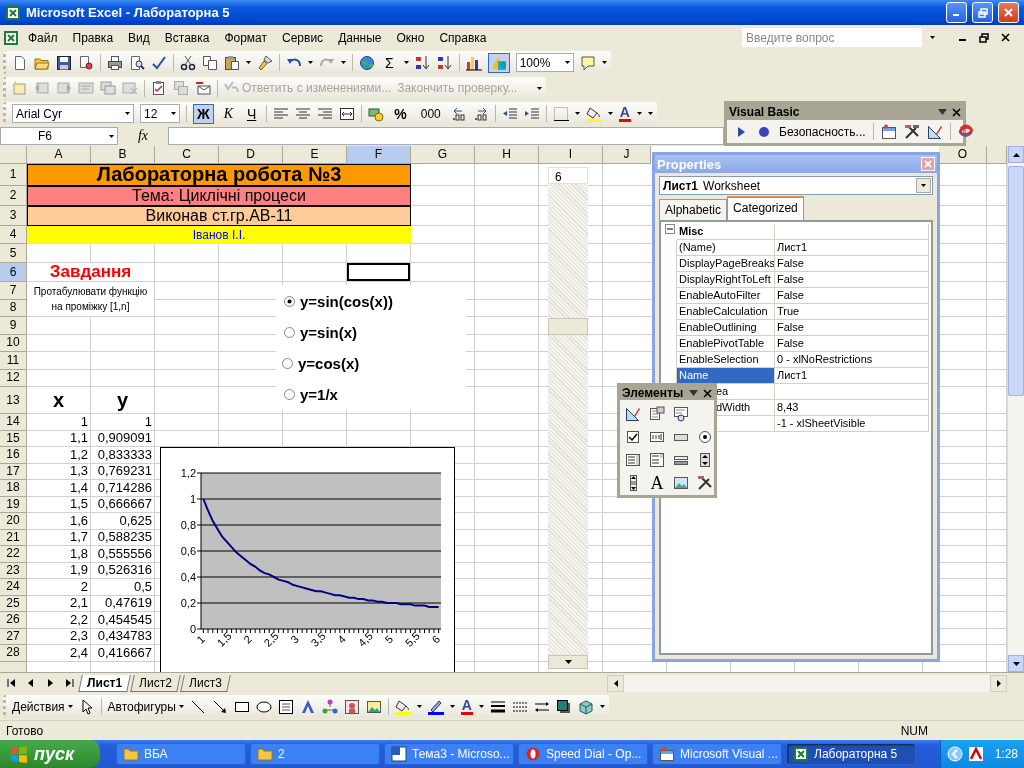  I want to click on column-header: F, so click(379, 155).